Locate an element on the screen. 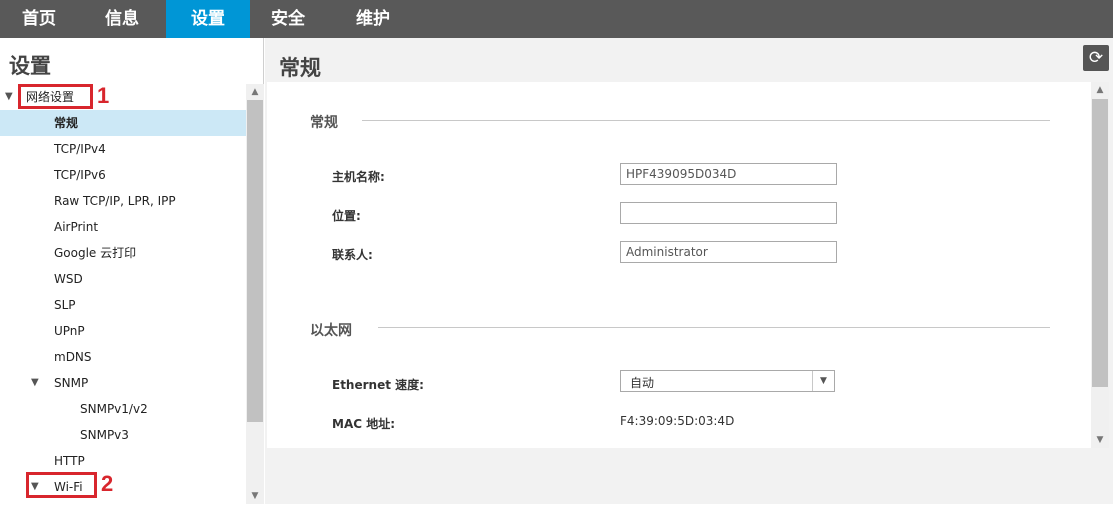  tree-item: Raw TCP/IP, LPR, IPP is located at coordinates (123, 201).